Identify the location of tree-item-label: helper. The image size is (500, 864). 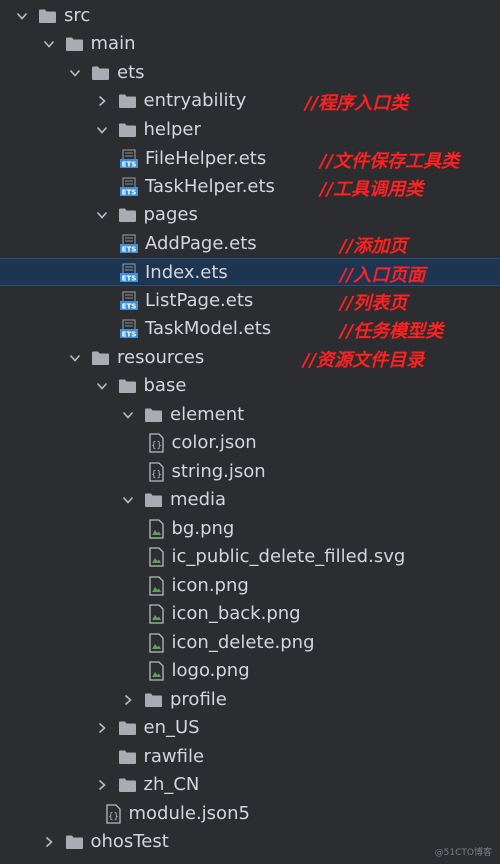
(172, 129).